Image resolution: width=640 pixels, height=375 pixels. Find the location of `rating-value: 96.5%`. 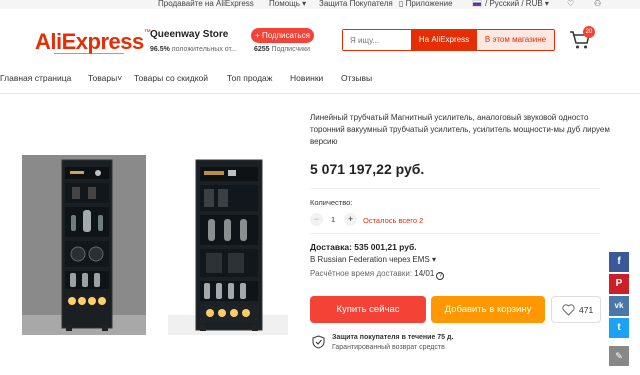

rating-value: 96.5% is located at coordinates (160, 49).